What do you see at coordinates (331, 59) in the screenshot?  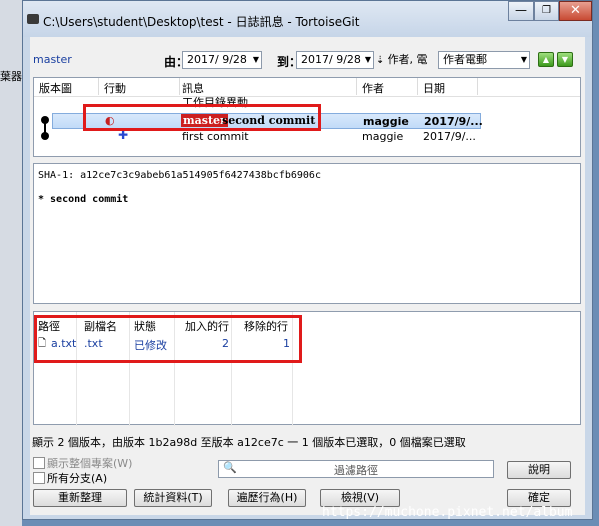 I see `to-date-value: 2017/ 9/28` at bounding box center [331, 59].